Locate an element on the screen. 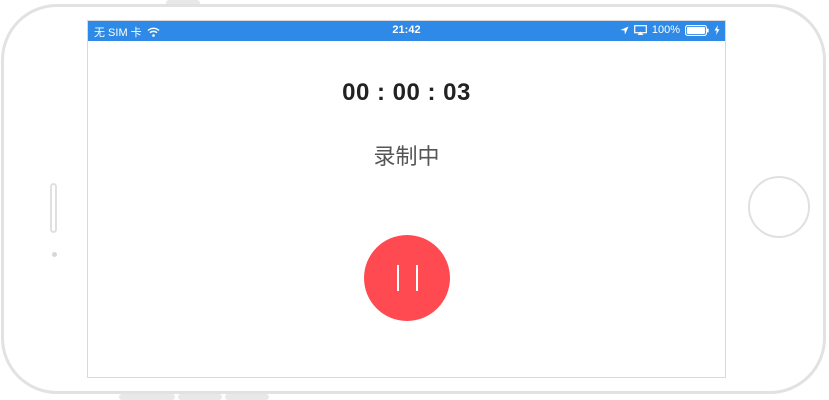 This screenshot has width=829, height=400. status-bar: 无 SIM 卡 21:42 100% is located at coordinates (406, 31).